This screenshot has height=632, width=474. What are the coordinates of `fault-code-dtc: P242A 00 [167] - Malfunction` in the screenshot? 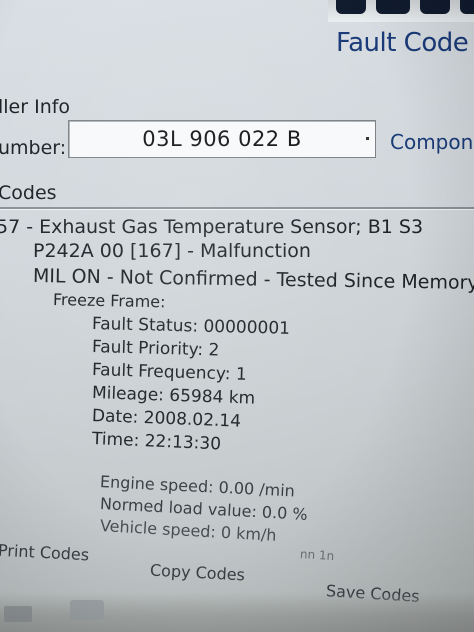 It's located at (172, 251).